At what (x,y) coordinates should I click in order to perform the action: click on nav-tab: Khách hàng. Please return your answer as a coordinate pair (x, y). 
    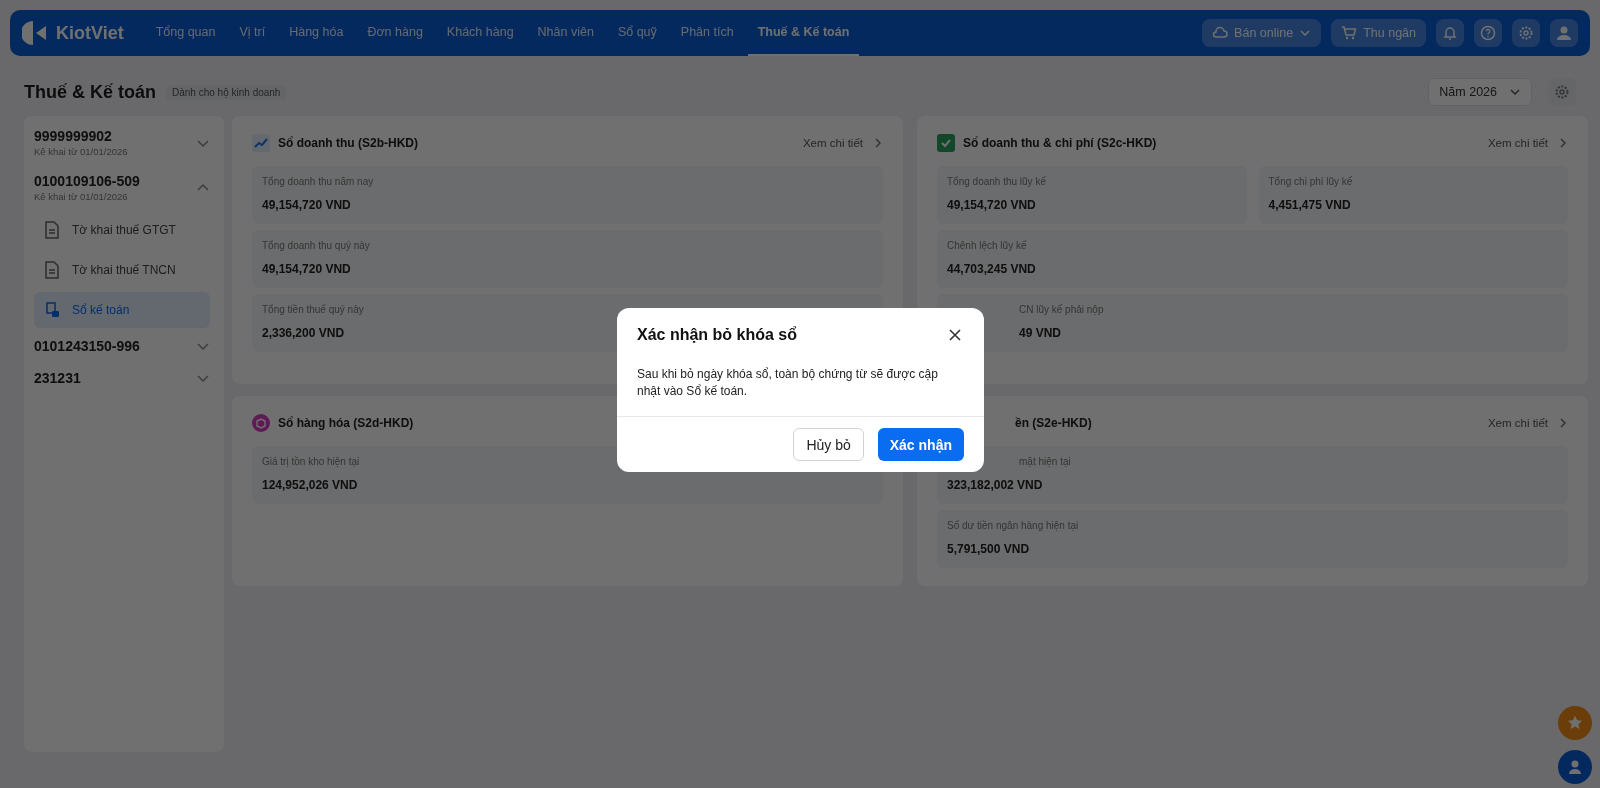
    Looking at the image, I should click on (480, 33).